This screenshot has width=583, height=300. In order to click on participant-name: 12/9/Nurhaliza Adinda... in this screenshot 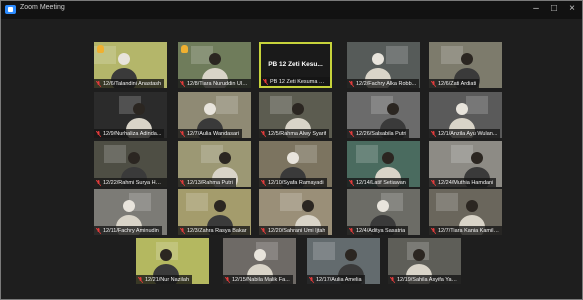, I will do `click(132, 133)`.